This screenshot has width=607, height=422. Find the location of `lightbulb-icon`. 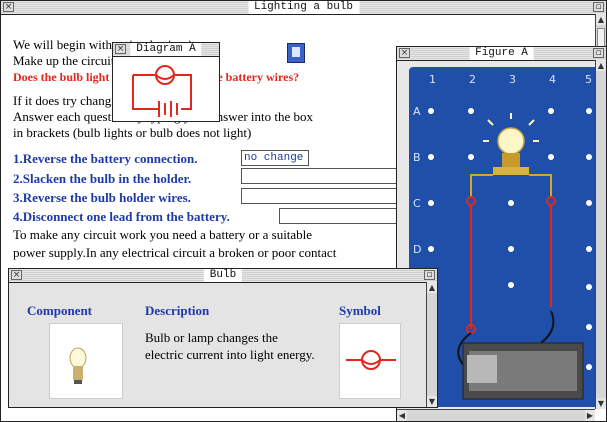

lightbulb-icon is located at coordinates (78, 365).